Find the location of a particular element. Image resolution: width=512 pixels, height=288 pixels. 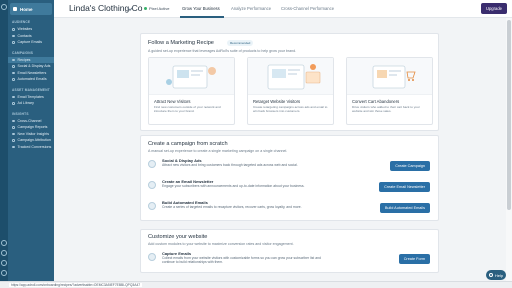

pixel-status: Pixel Active is located at coordinates (156, 8).